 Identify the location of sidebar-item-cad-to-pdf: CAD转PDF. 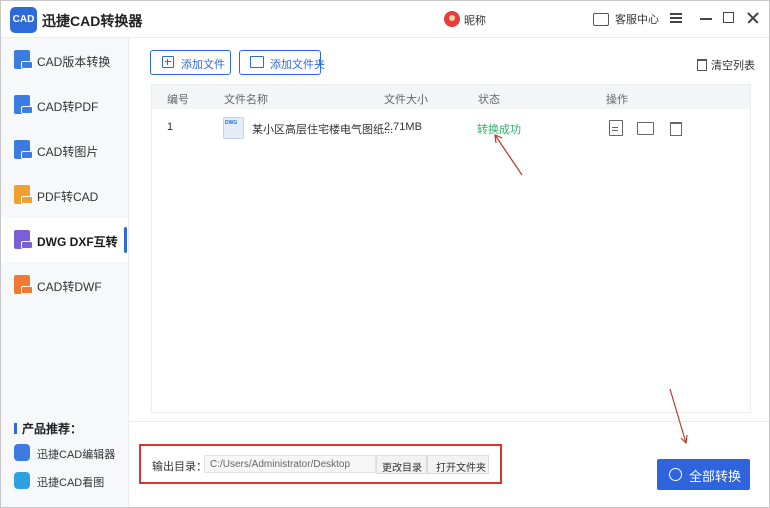
(64, 105).